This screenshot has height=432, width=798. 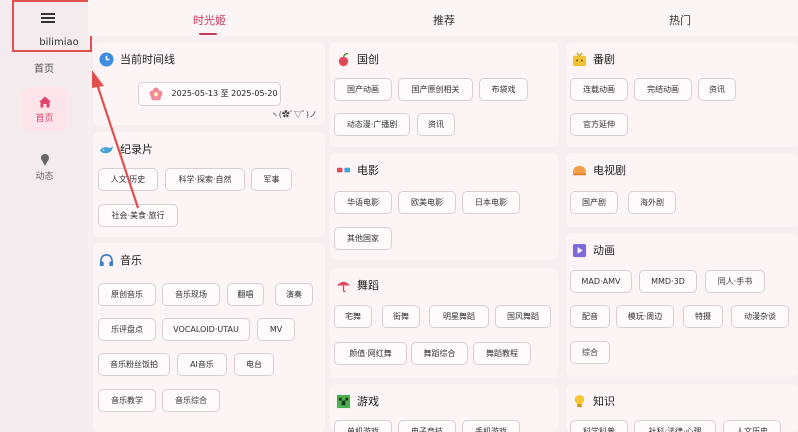 What do you see at coordinates (594, 202) in the screenshot?
I see `chip: 国产剧` at bounding box center [594, 202].